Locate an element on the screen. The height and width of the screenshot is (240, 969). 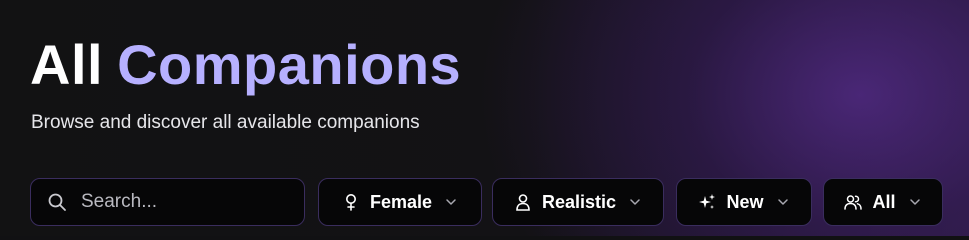
search-box is located at coordinates (167, 202).